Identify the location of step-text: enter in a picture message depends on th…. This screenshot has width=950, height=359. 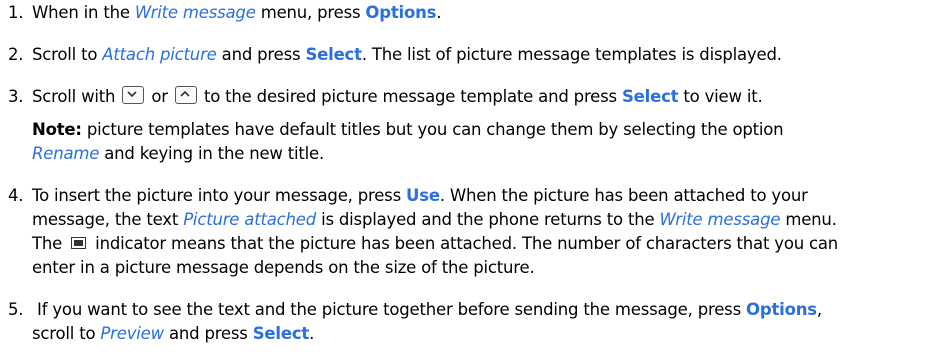
(283, 267).